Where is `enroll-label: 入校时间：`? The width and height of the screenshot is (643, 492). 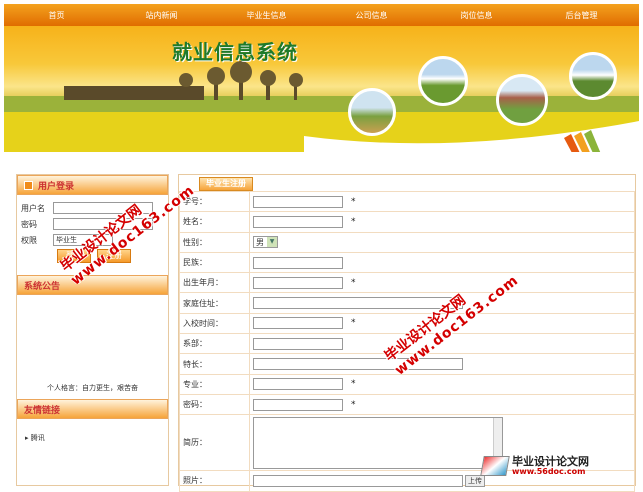
enroll-label: 入校时间： is located at coordinates (214, 323).